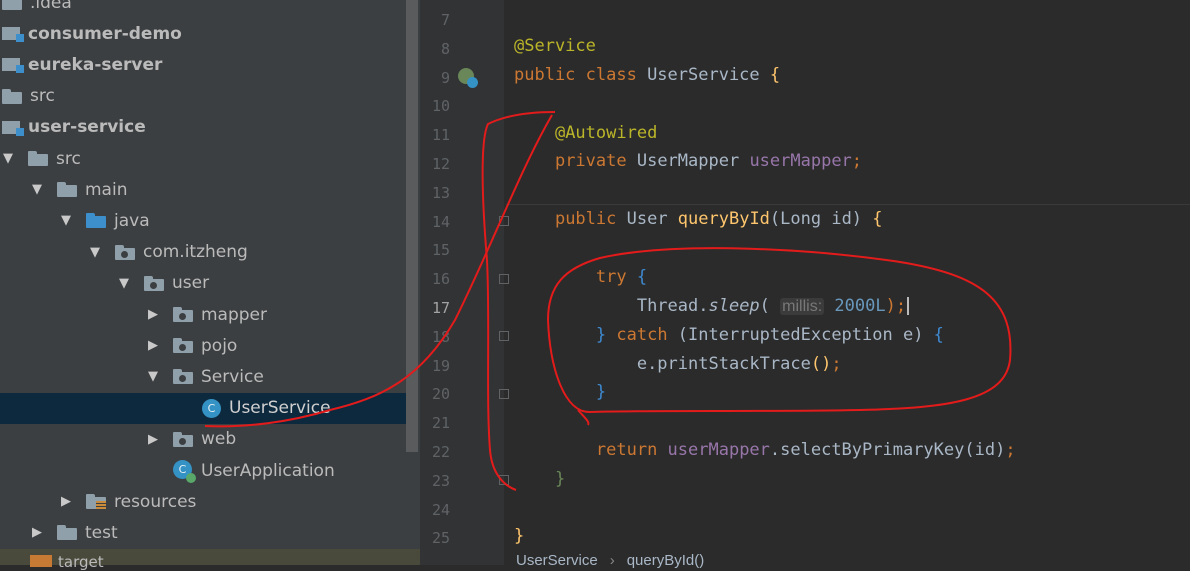 The height and width of the screenshot is (571, 1190). I want to click on tree-item-pojo: ▶ pojo, so click(203, 345).